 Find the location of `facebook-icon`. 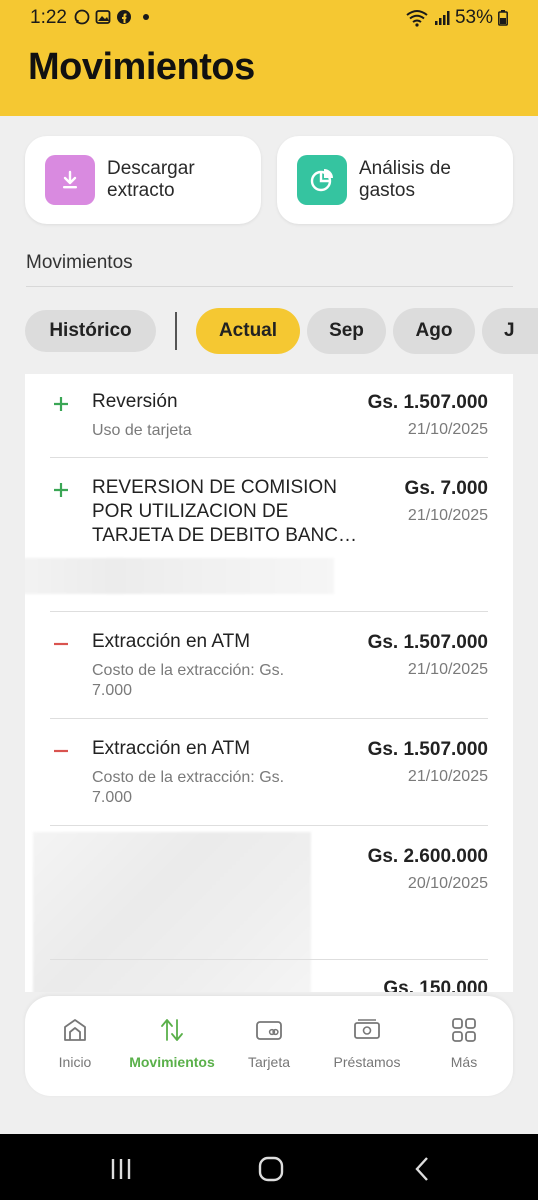

facebook-icon is located at coordinates (124, 17).